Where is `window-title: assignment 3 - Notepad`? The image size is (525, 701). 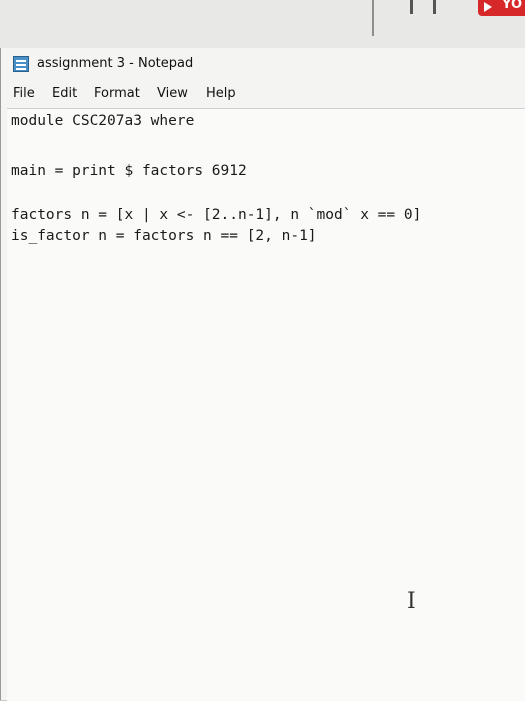
window-title: assignment 3 - Notepad is located at coordinates (115, 63).